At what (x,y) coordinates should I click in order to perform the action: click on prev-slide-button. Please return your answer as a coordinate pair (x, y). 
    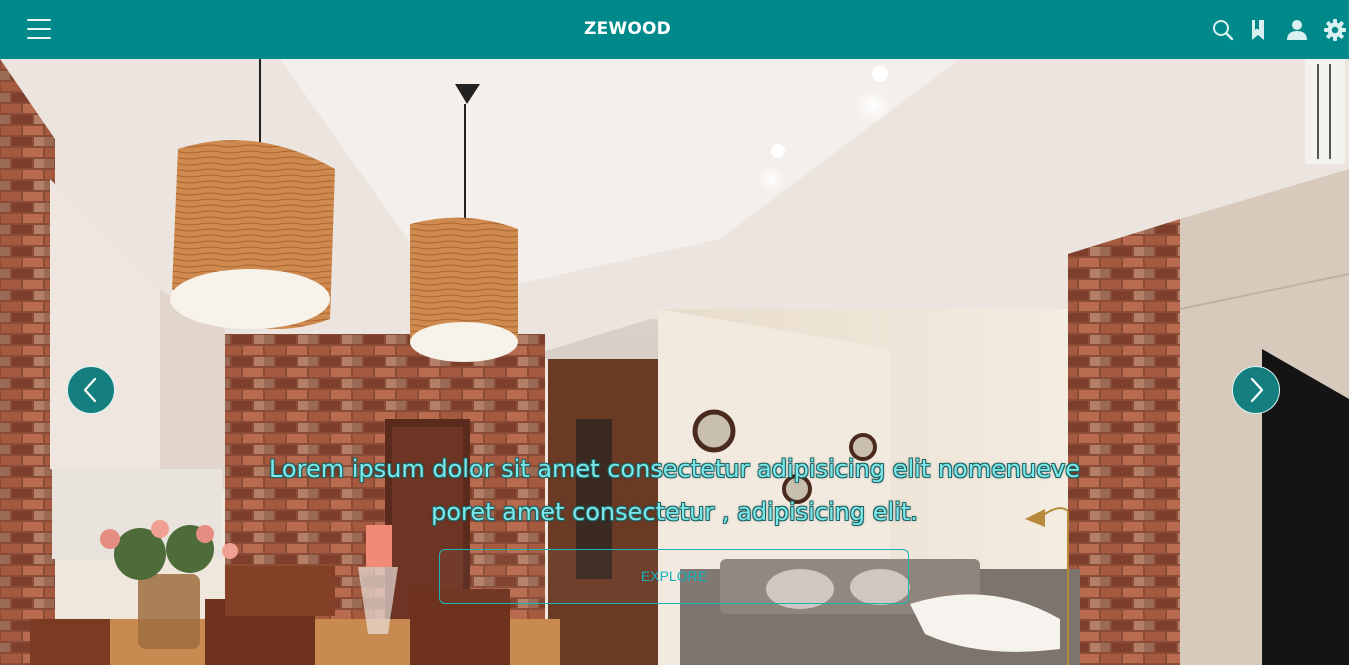
    Looking at the image, I should click on (91, 390).